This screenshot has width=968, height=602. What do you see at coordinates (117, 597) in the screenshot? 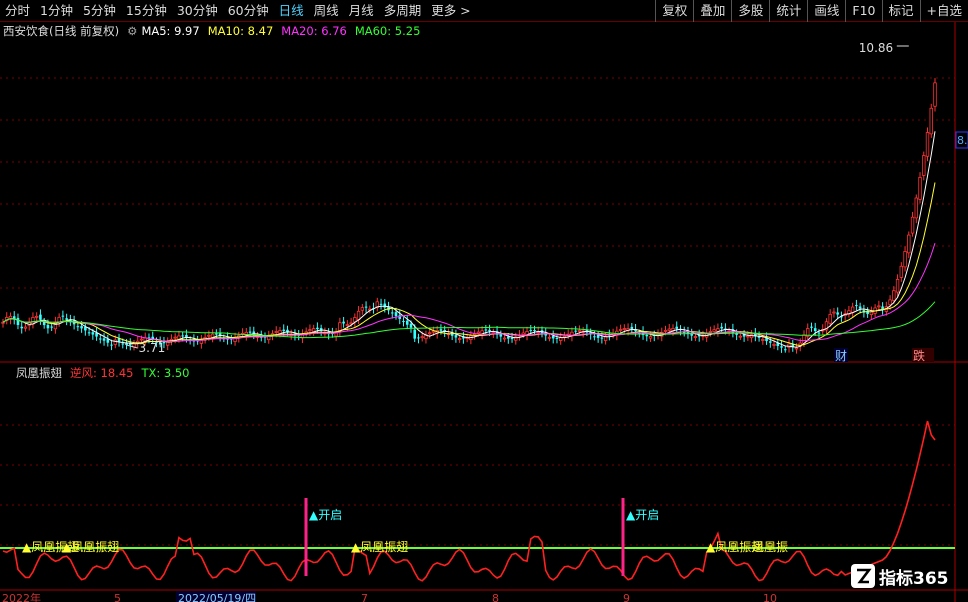
I see `date-axis-label: 5` at bounding box center [117, 597].